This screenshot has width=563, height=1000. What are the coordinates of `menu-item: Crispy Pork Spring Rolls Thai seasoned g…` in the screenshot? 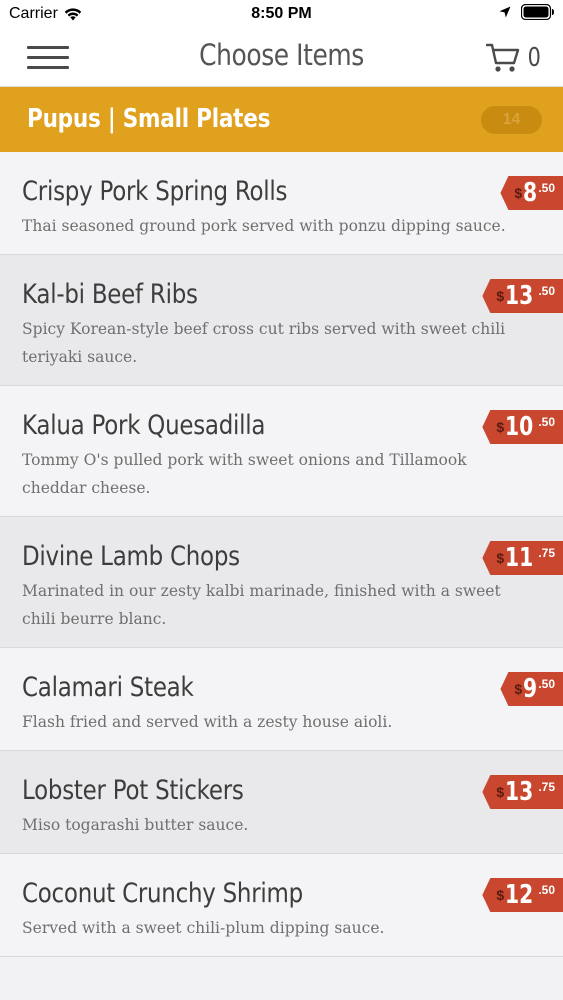 It's located at (281, 203).